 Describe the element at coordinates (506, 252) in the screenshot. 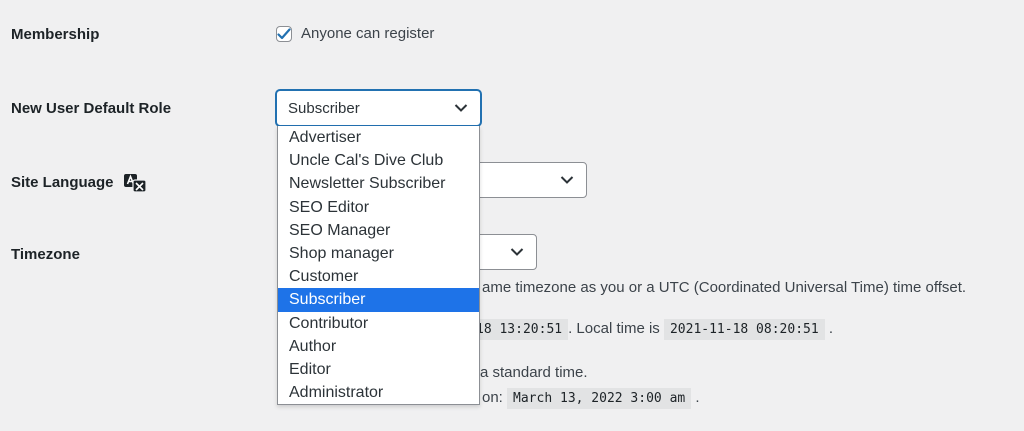

I see `timezone-select` at that location.